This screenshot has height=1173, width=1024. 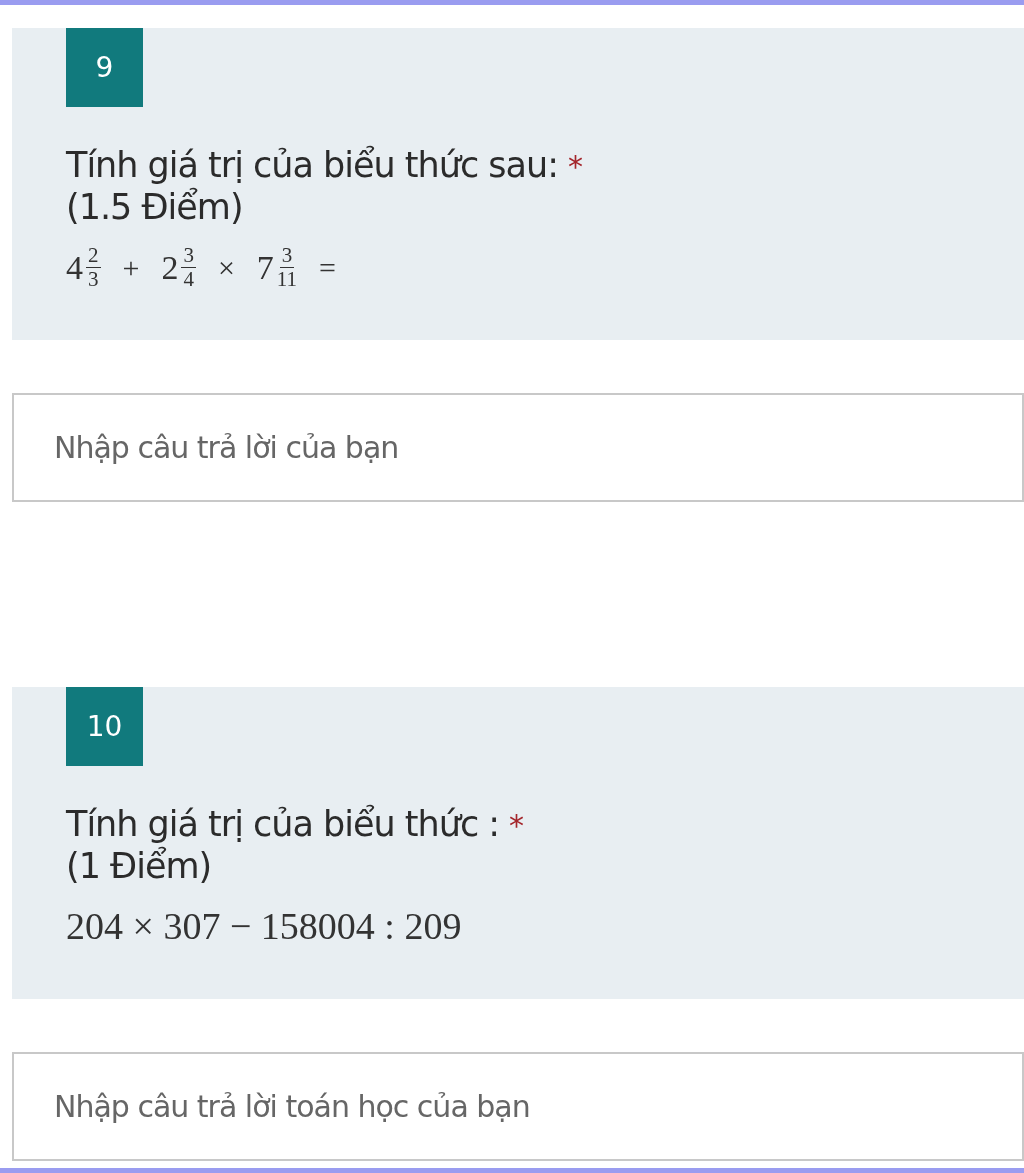 I want to click on math-expression: 204 × 307 − 158004 : 209, so click(x=264, y=926).